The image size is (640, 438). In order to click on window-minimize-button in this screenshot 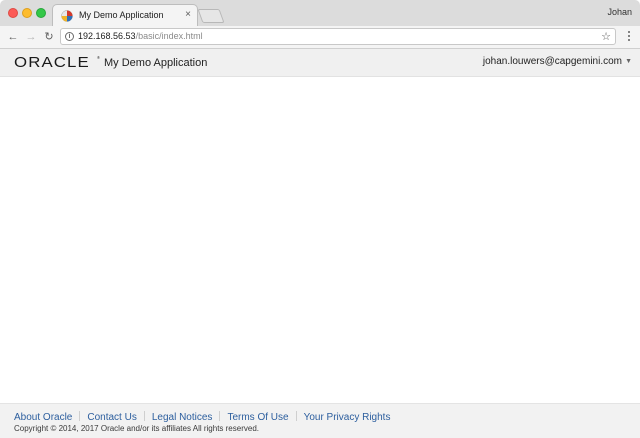, I will do `click(27, 13)`.